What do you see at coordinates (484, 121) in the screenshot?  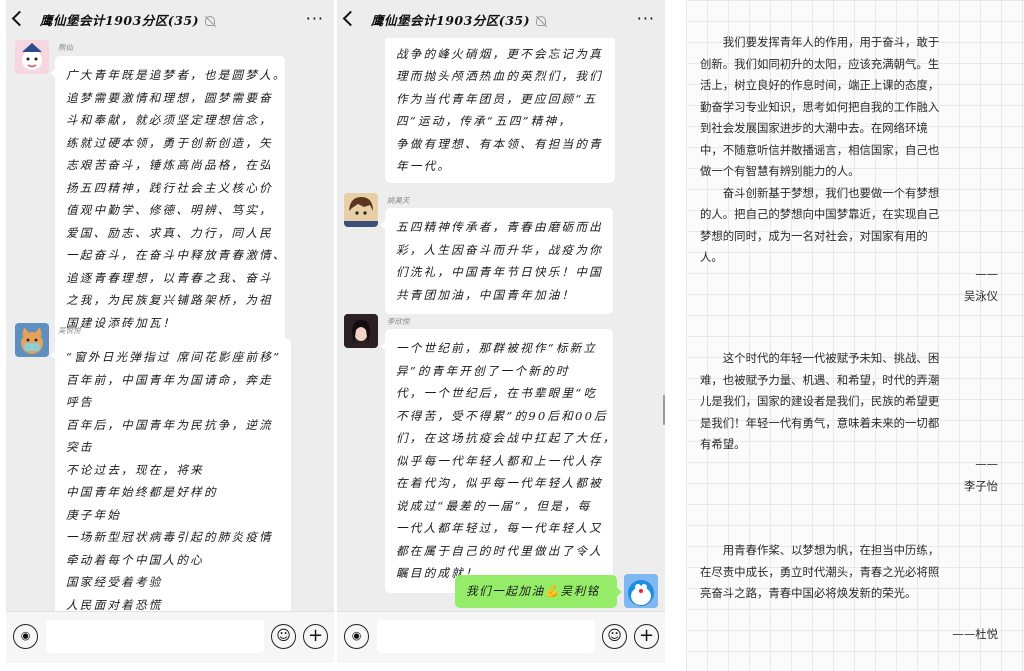 I see `message-line: 四”运动，传承“五四”精神，` at bounding box center [484, 121].